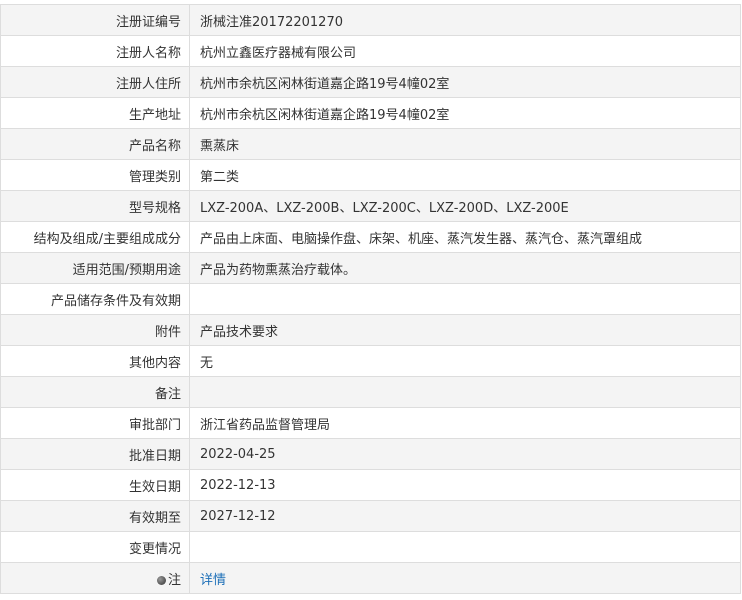 This screenshot has height=600, width=742. I want to click on row-storage-validity: 产品储存条件及有效期, so click(370, 299).